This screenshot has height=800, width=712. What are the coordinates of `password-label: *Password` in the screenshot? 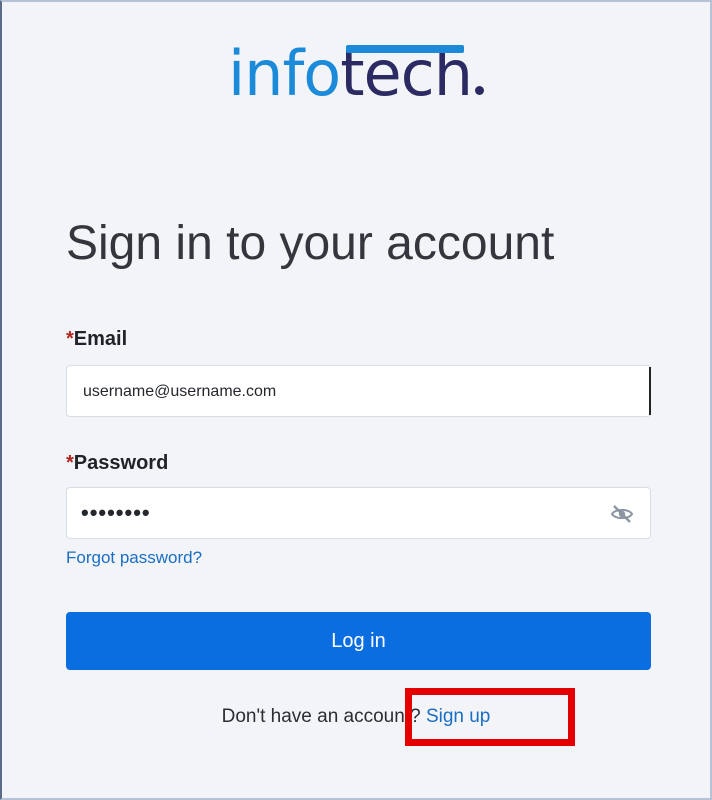 It's located at (117, 463).